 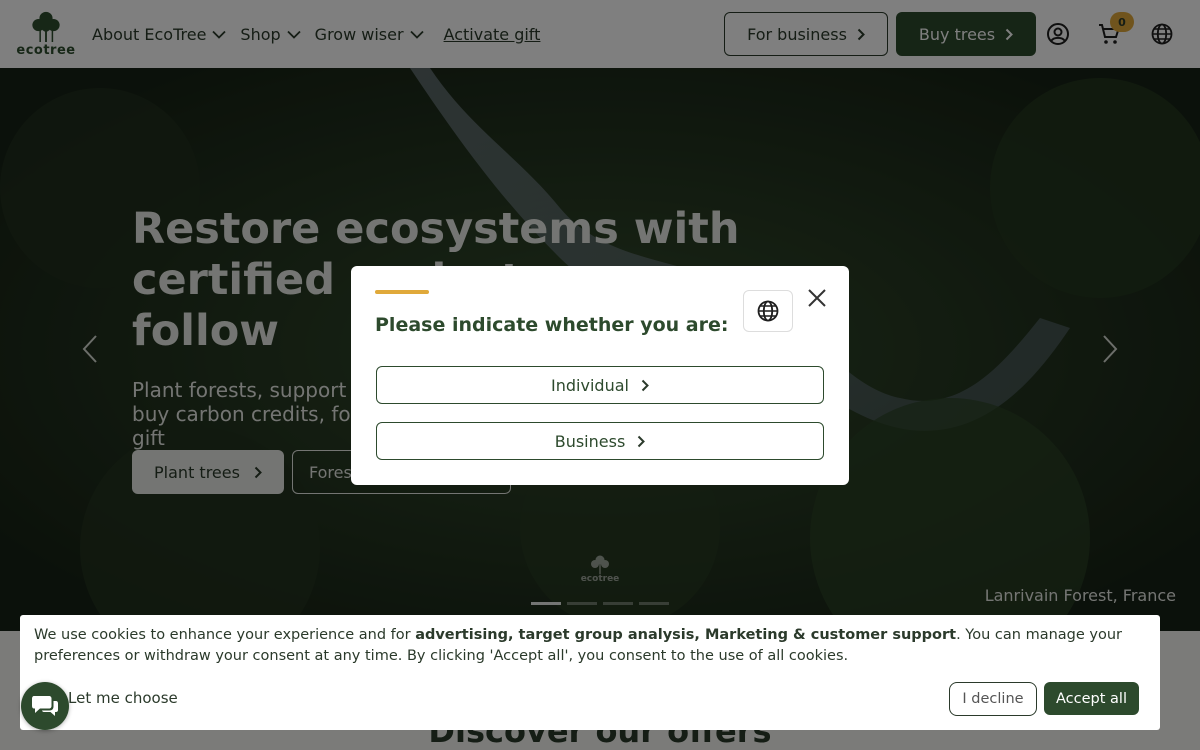 I want to click on accept-all-cookies-button: Accept all, so click(x=1091, y=698).